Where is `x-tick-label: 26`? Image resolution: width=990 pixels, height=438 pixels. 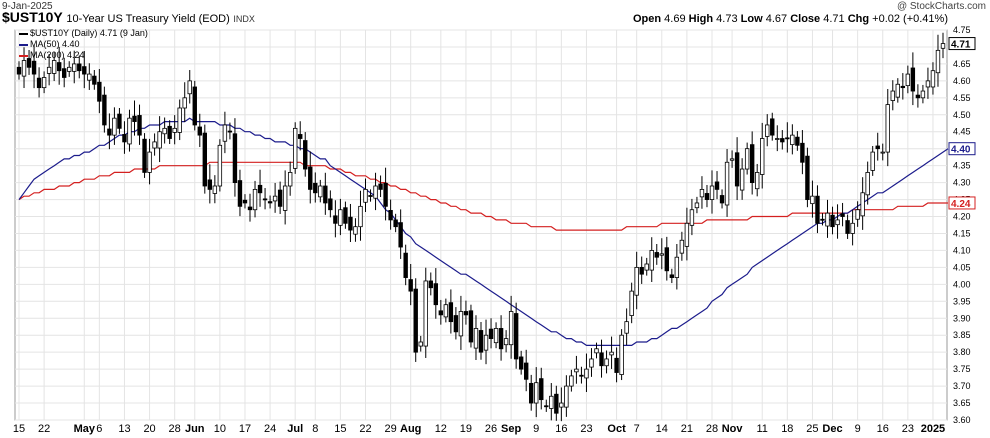
x-tick-label: 26 is located at coordinates (491, 429).